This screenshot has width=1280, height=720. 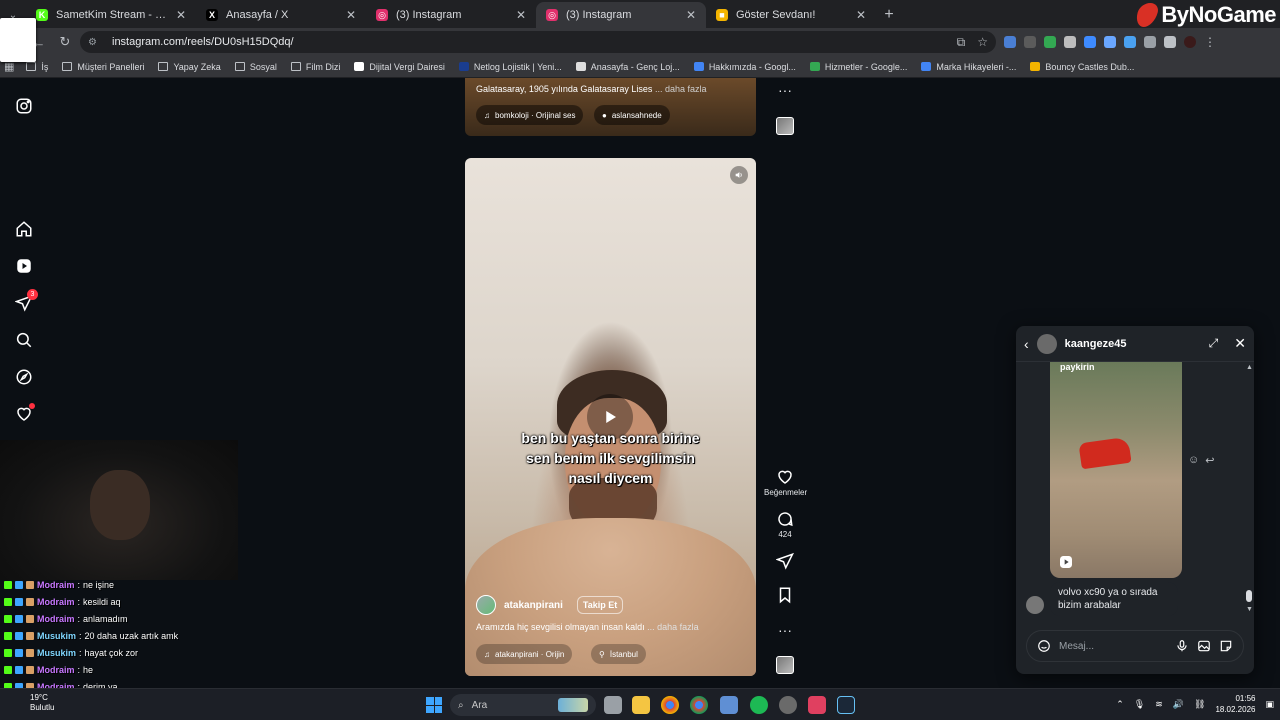 I want to click on share-button, so click(x=785, y=562).